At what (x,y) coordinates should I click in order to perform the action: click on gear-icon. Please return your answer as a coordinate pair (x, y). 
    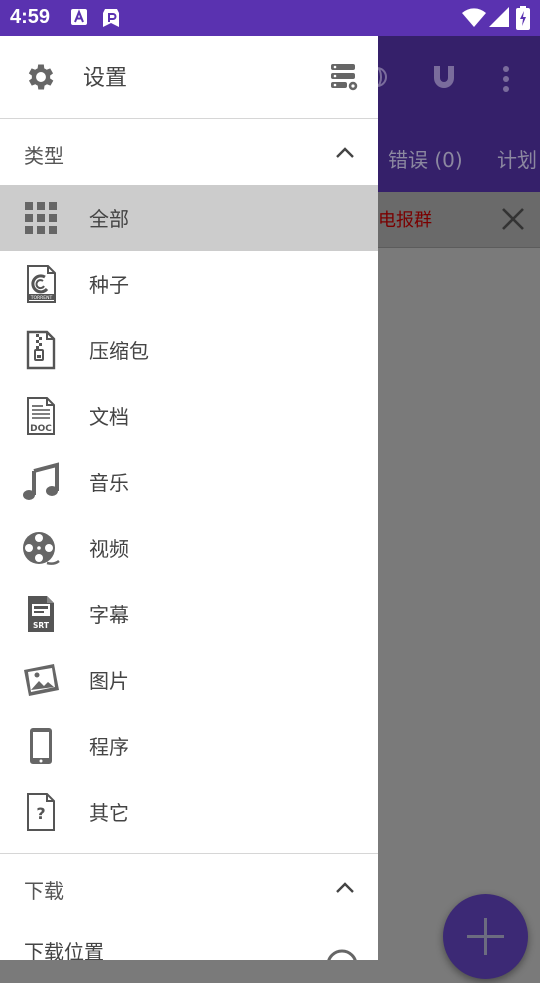
    Looking at the image, I should click on (41, 79).